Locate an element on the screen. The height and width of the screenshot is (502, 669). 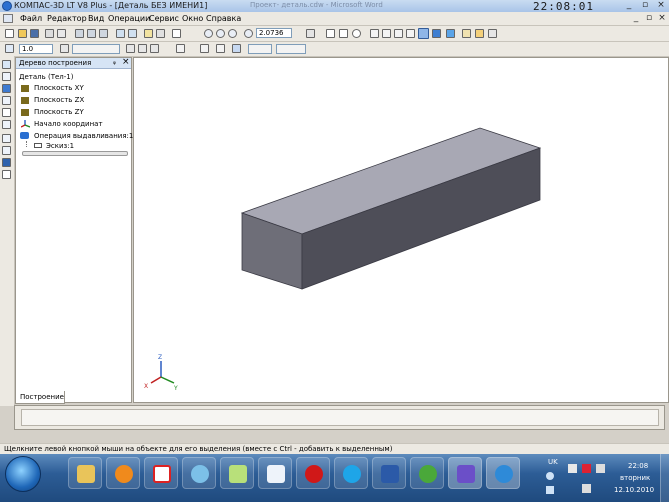
tool-icon is located at coordinates (466, 33).